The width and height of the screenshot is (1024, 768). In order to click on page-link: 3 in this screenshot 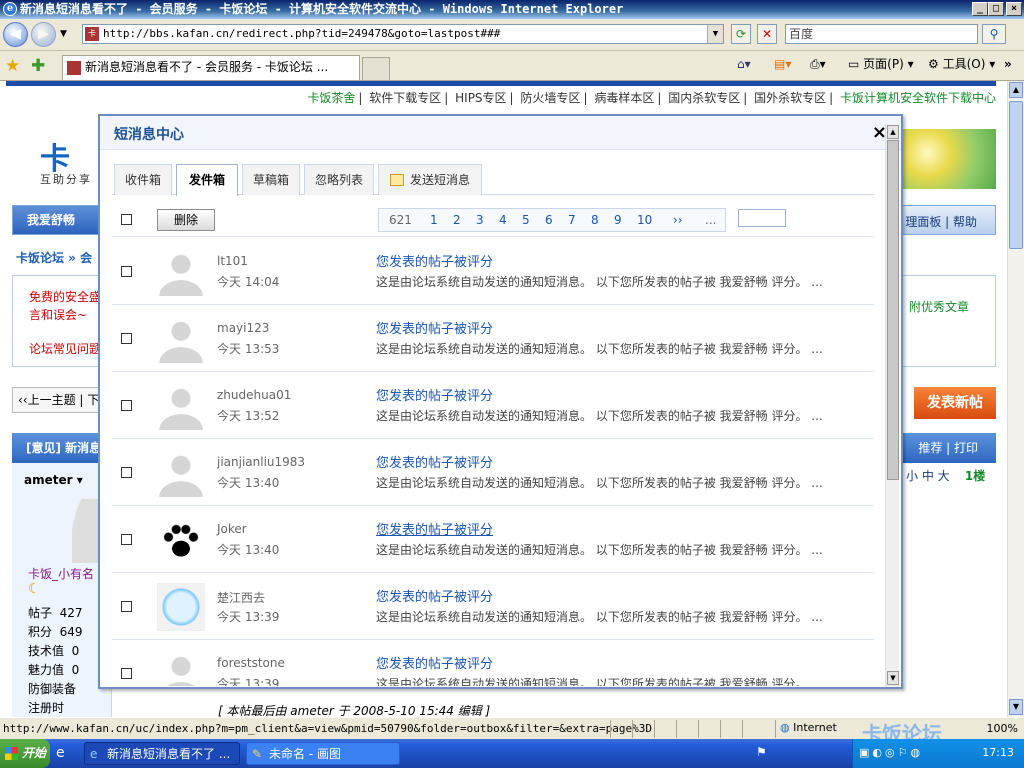, I will do `click(480, 220)`.